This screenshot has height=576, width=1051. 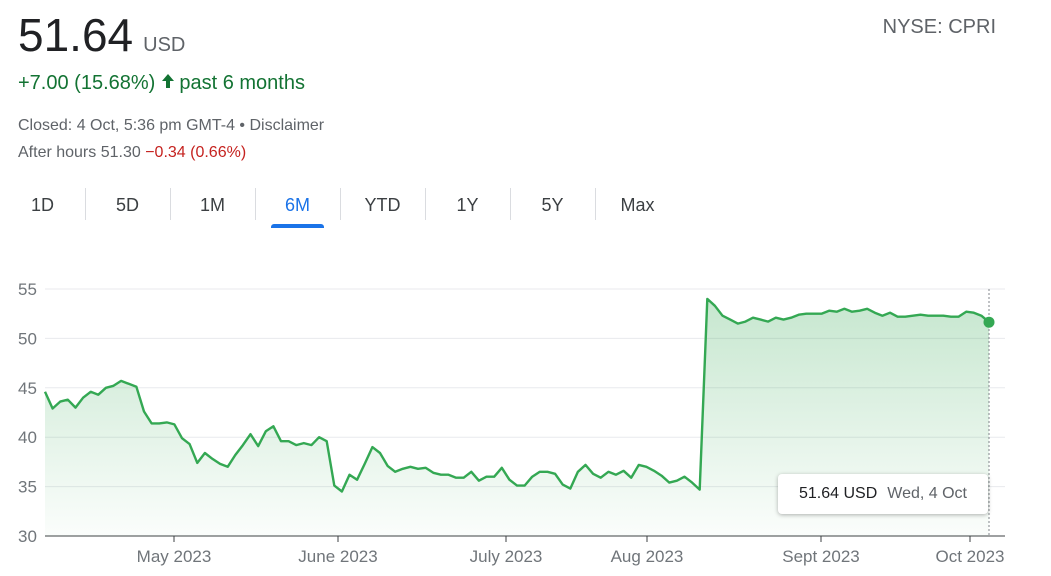 I want to click on x-tick-label: Aug 2023, so click(x=647, y=556).